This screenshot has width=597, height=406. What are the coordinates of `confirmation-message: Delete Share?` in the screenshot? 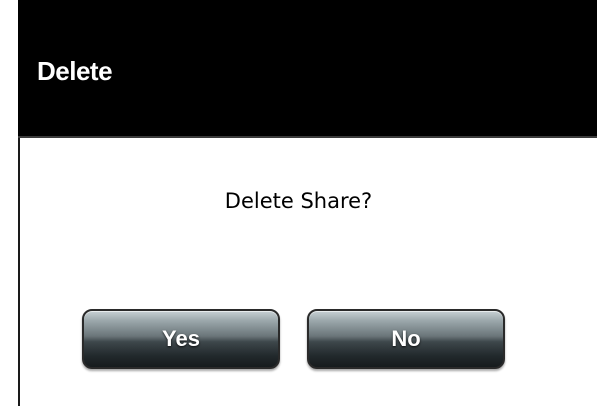 It's located at (298, 201).